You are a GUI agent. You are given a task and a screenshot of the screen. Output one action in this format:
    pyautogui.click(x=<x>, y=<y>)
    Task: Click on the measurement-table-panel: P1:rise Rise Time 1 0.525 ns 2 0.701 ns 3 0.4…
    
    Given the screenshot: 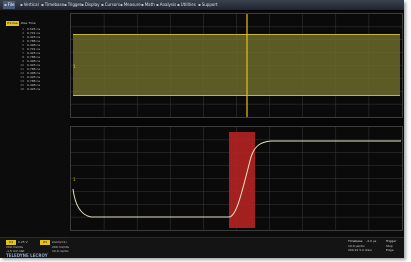 What is the action you would take?
    pyautogui.click(x=34, y=123)
    